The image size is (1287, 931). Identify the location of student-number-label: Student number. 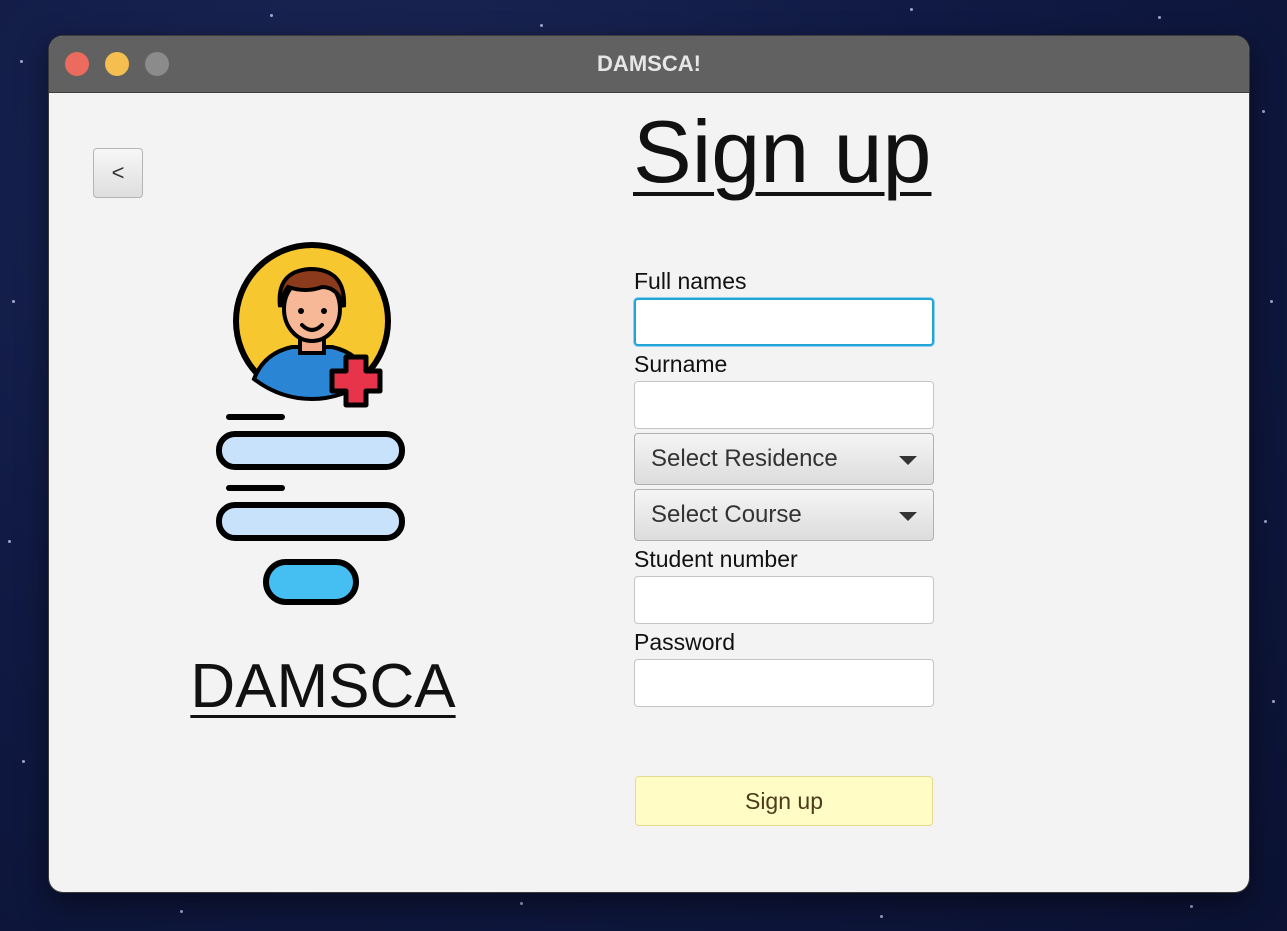
(716, 559).